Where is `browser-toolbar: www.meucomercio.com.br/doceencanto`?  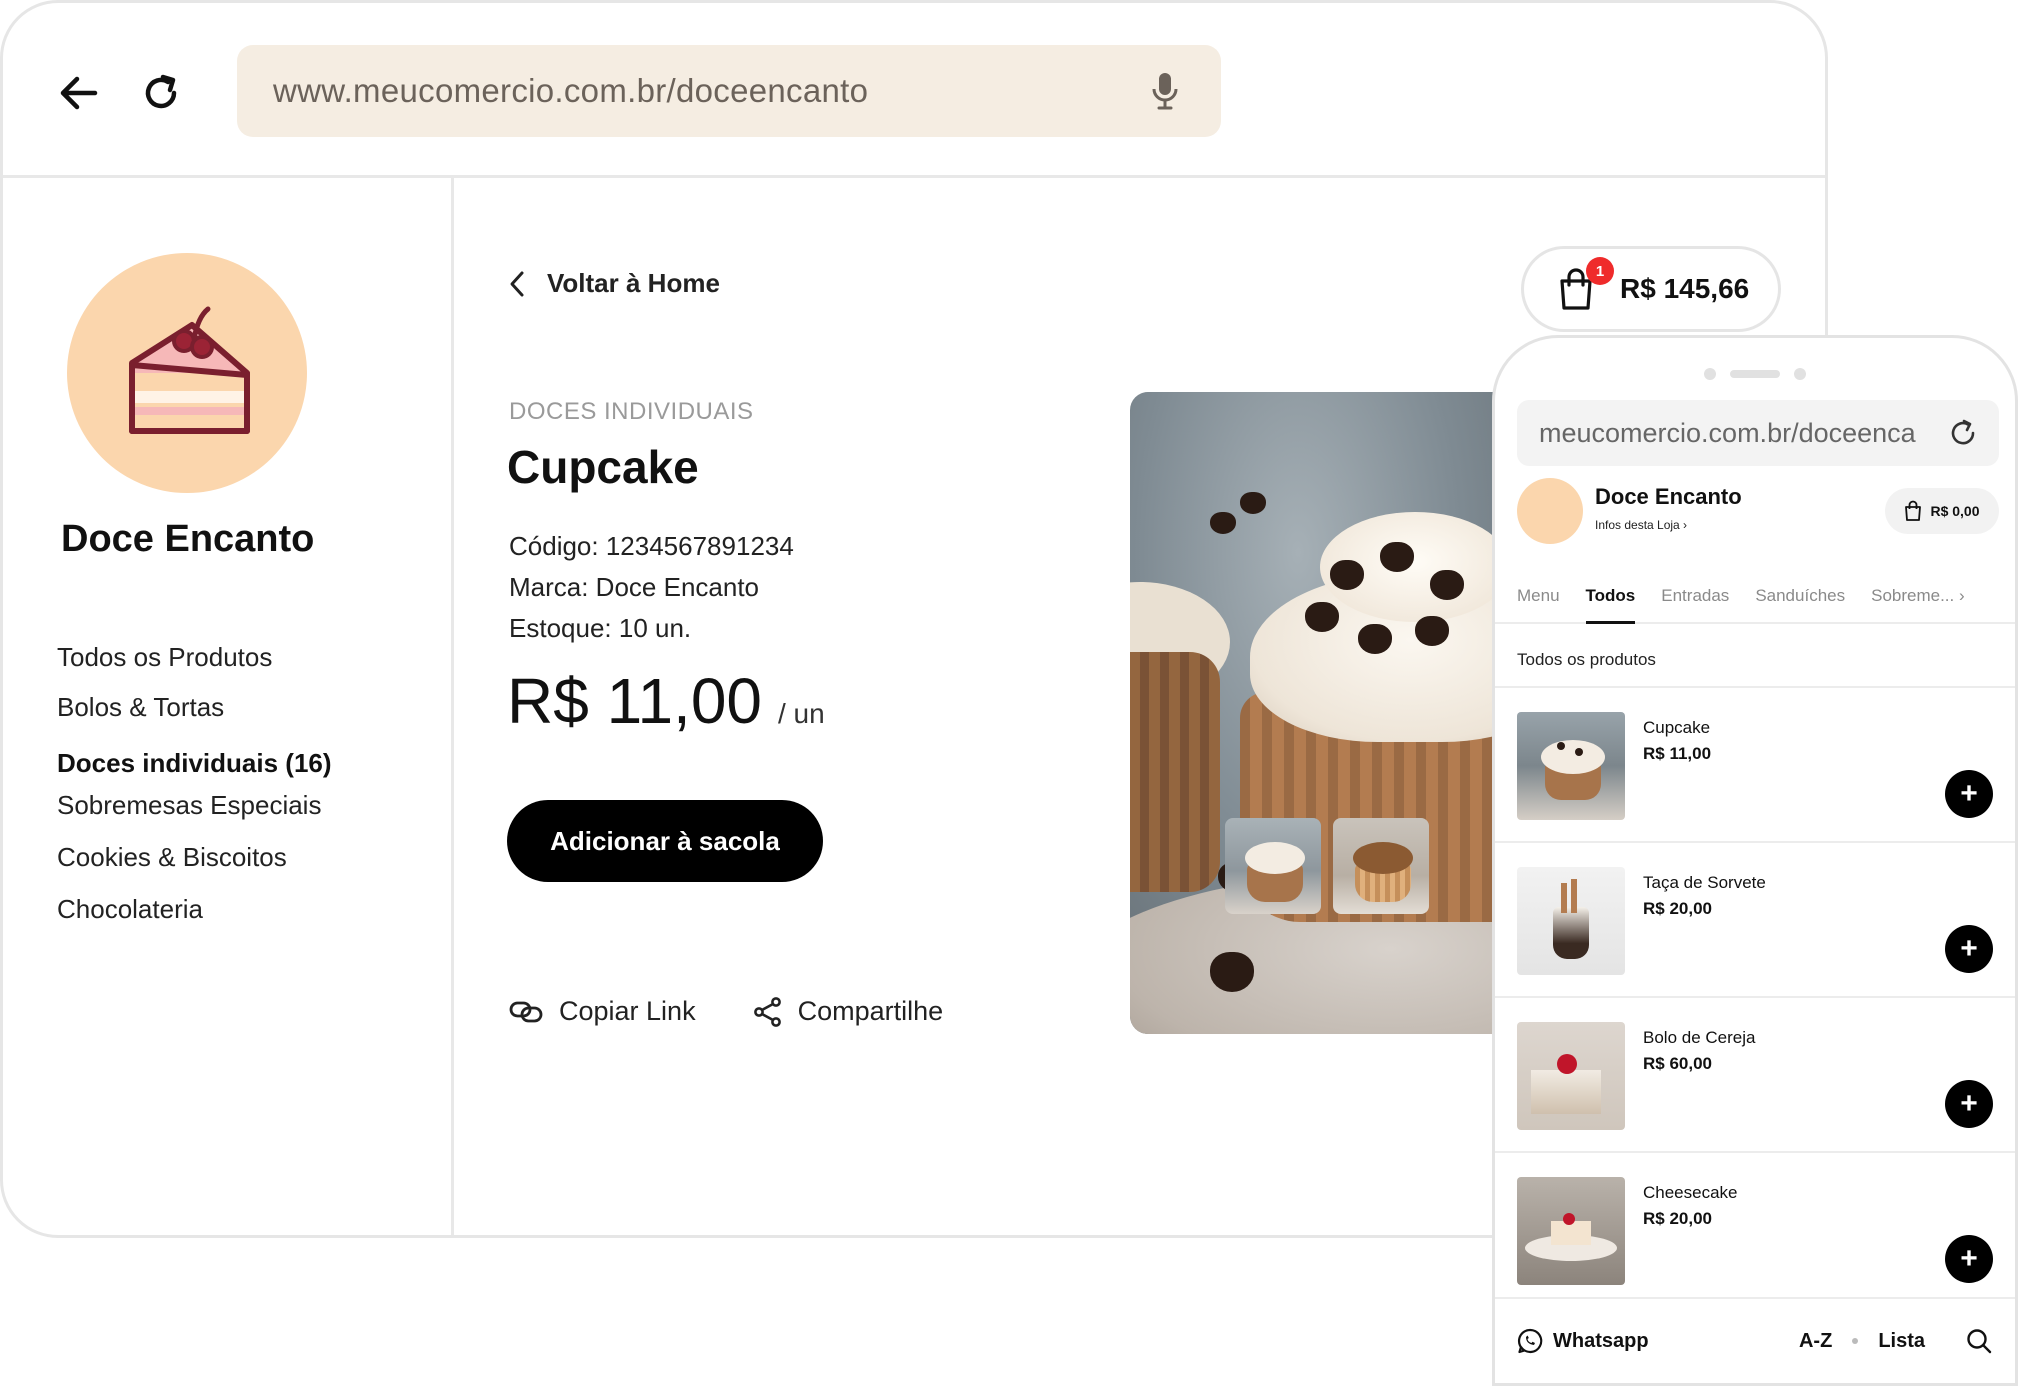
browser-toolbar: www.meucomercio.com.br/doceencanto is located at coordinates (914, 90).